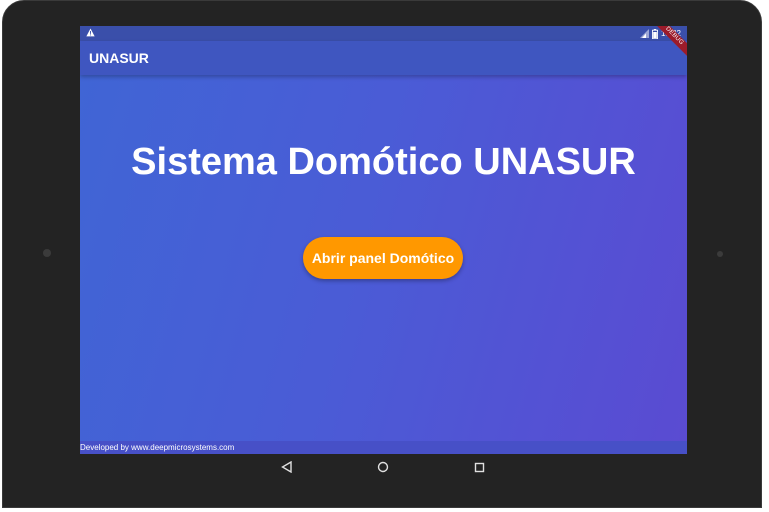 Image resolution: width=769 pixels, height=512 pixels. Describe the element at coordinates (655, 33) in the screenshot. I see `battery-icon` at that location.